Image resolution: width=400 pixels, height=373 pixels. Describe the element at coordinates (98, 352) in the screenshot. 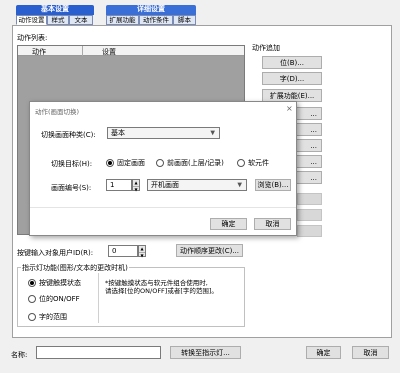

I see `name-field` at that location.